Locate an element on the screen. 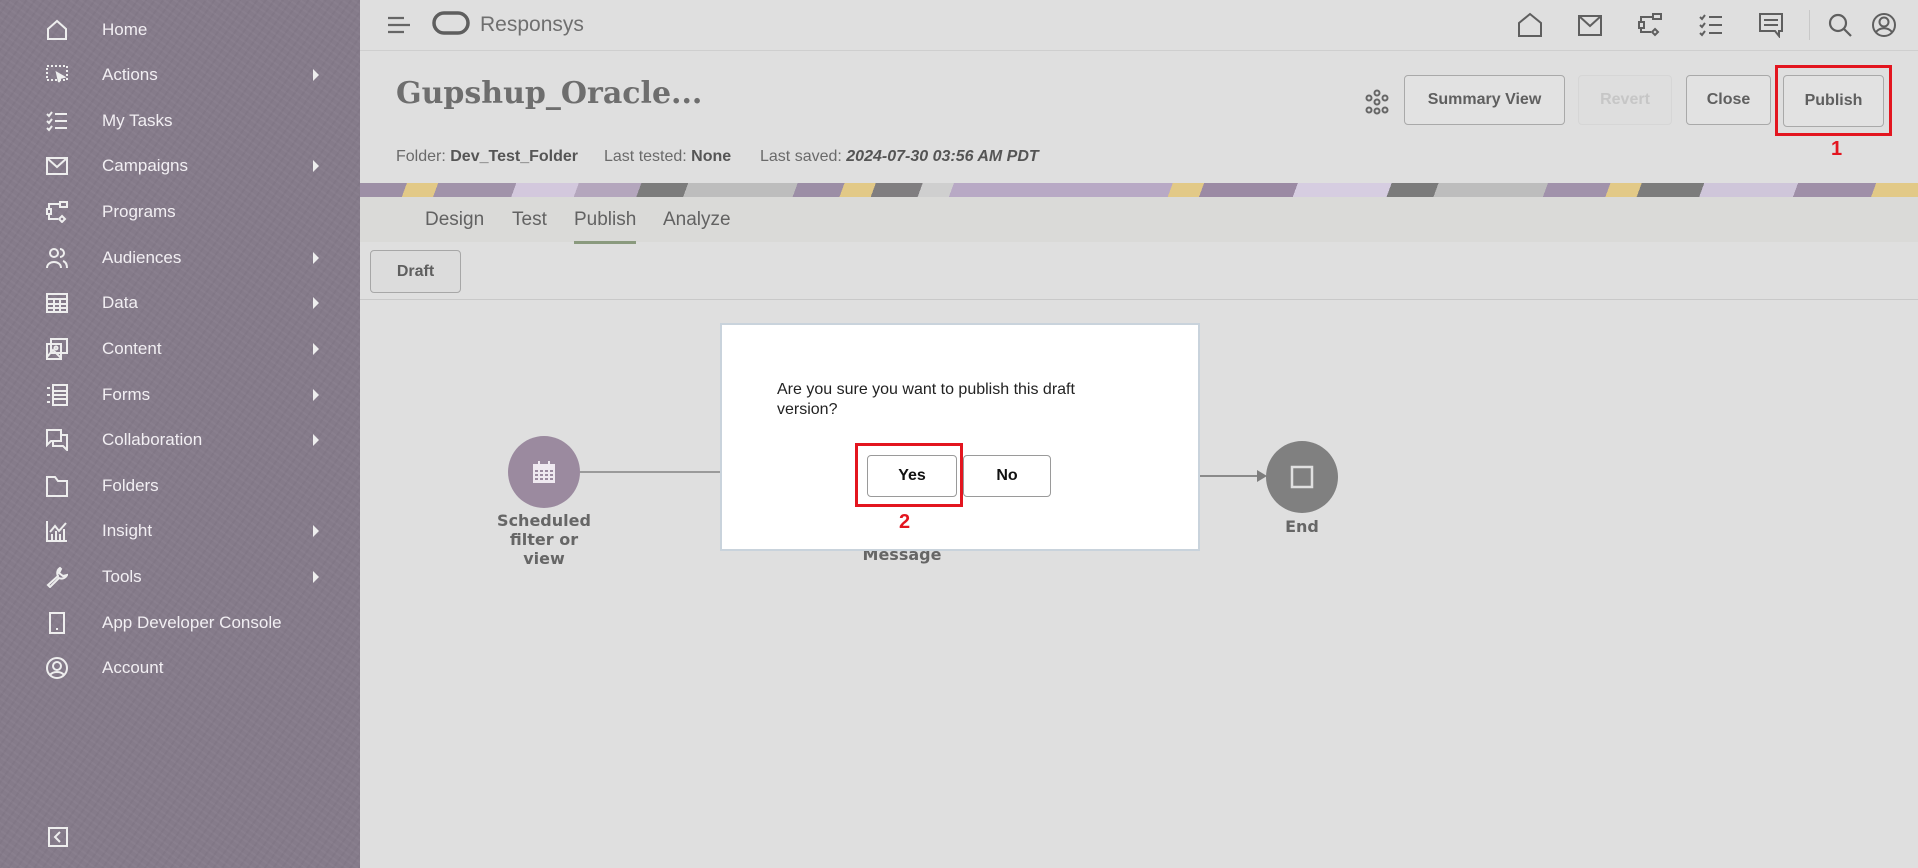 This screenshot has height=868, width=1918. top-programs-button is located at coordinates (1650, 25).